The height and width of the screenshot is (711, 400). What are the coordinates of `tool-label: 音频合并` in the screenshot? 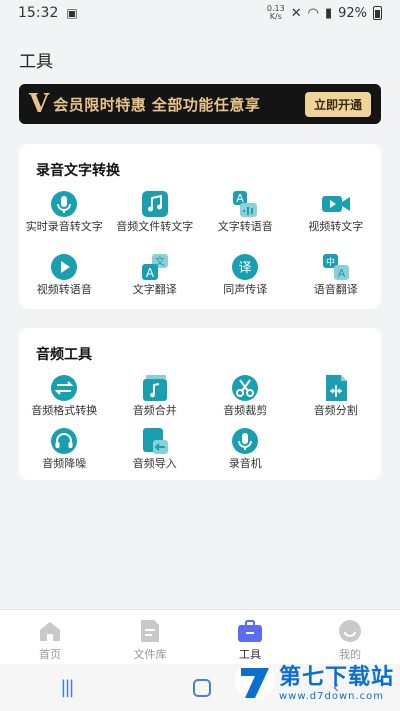 It's located at (154, 410).